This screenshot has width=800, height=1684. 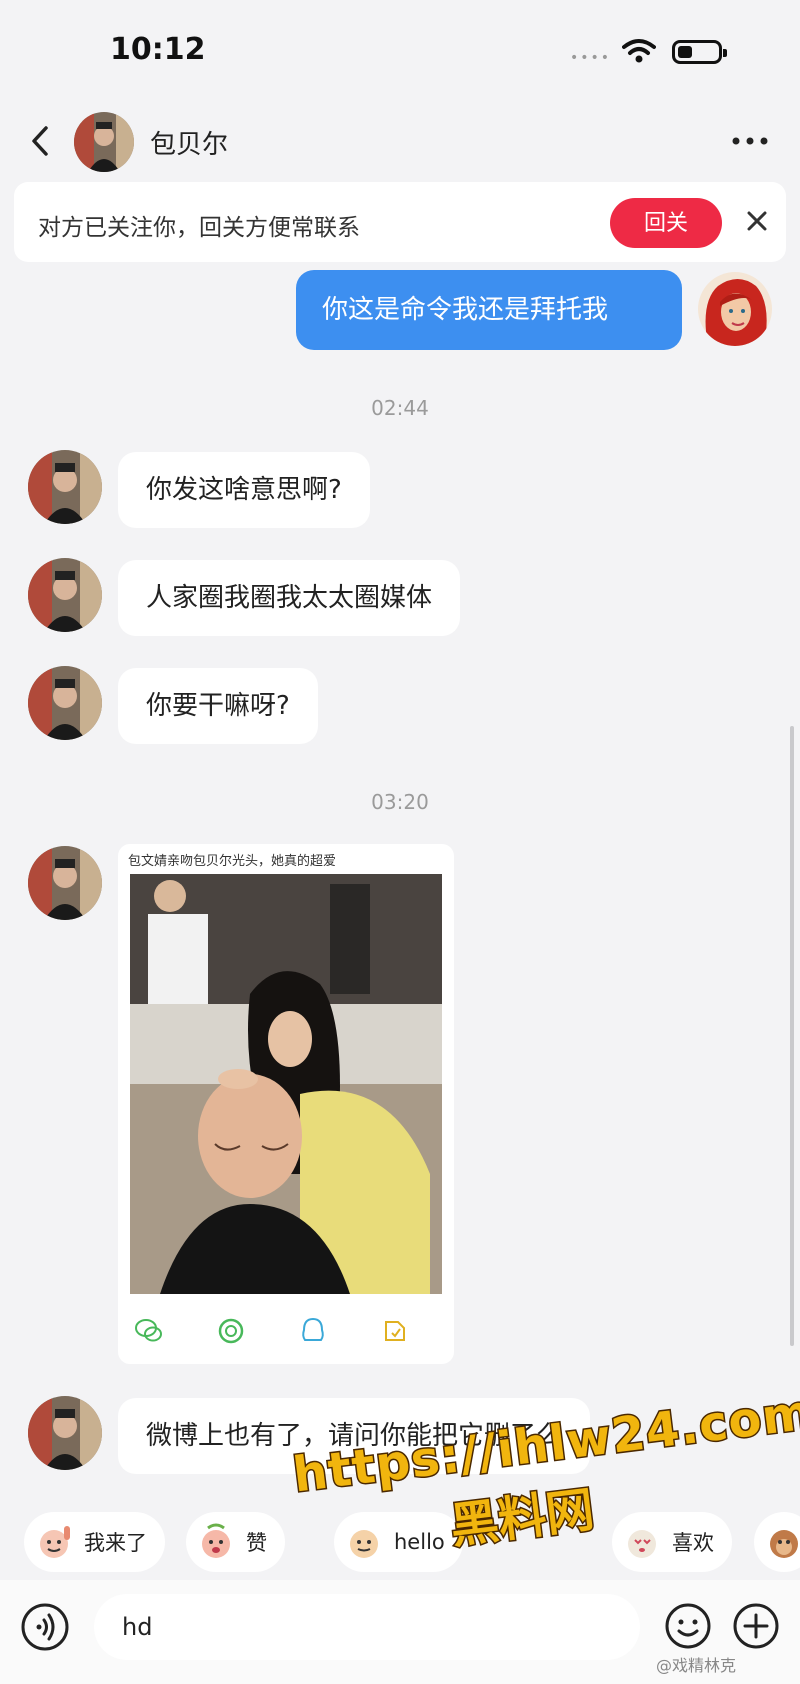 What do you see at coordinates (45, 1627) in the screenshot?
I see `voice-input-icon` at bounding box center [45, 1627].